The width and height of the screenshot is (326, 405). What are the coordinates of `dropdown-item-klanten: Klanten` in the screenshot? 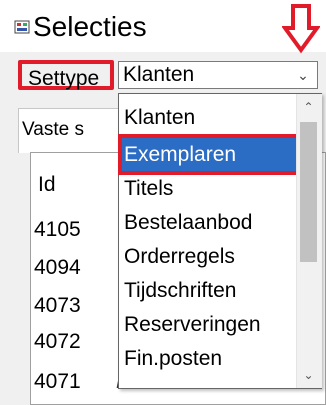 It's located at (209, 117).